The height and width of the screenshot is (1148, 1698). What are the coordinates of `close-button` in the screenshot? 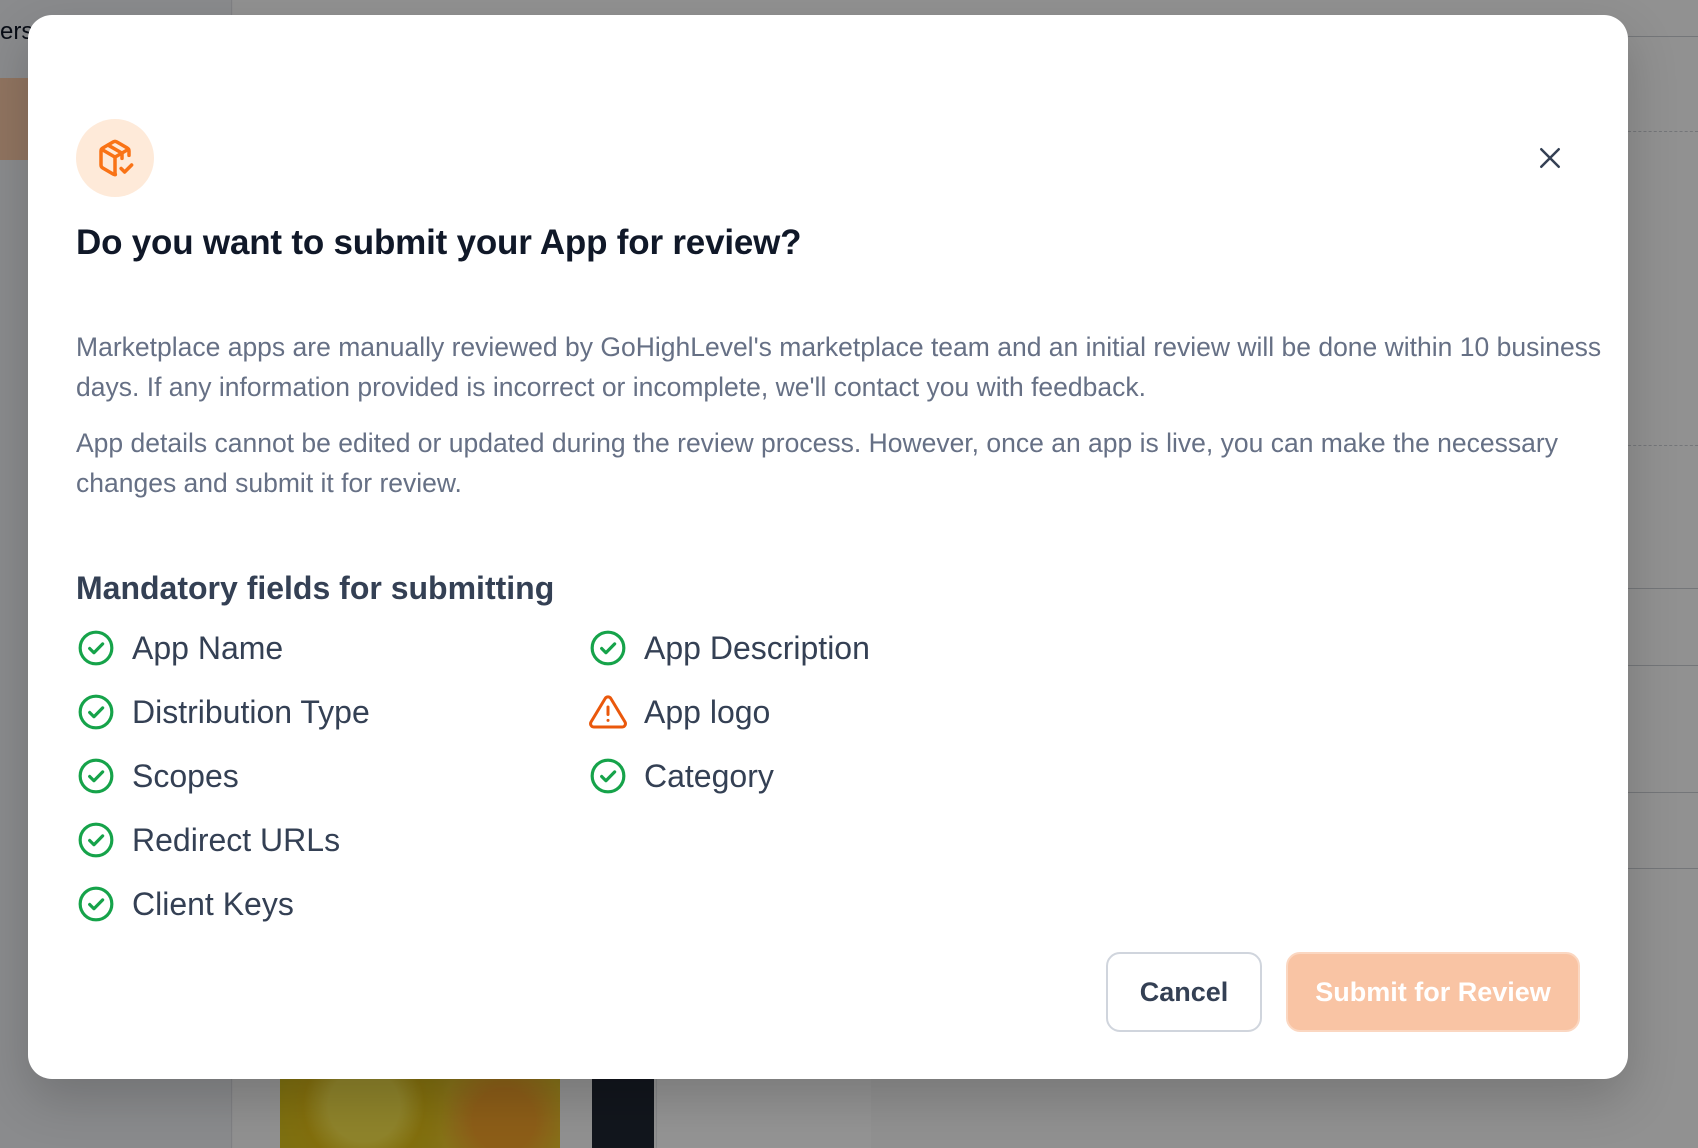 It's located at (1550, 158).